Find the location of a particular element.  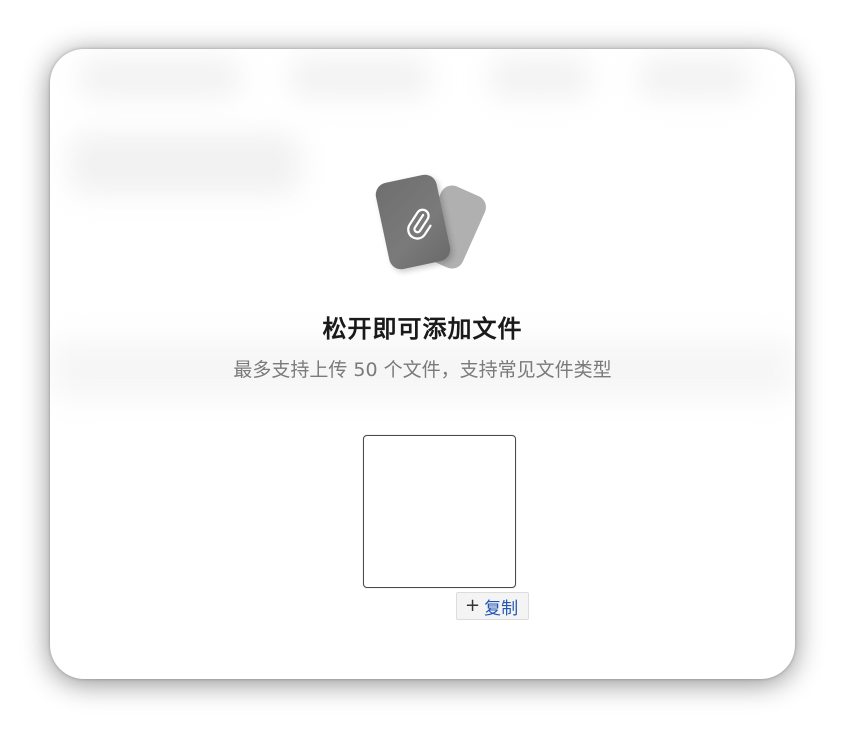

drop-subtitle: 最多支持上传 50 个文件，支持常见文件类型 is located at coordinates (422, 370).